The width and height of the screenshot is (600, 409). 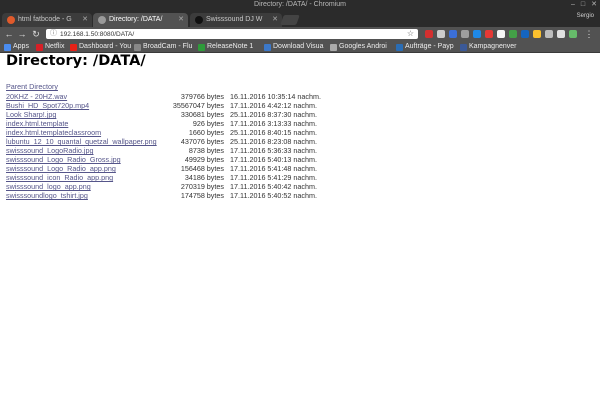 I want to click on file-date: 17.11.2016 4:42:12 nachm., so click(x=273, y=105).